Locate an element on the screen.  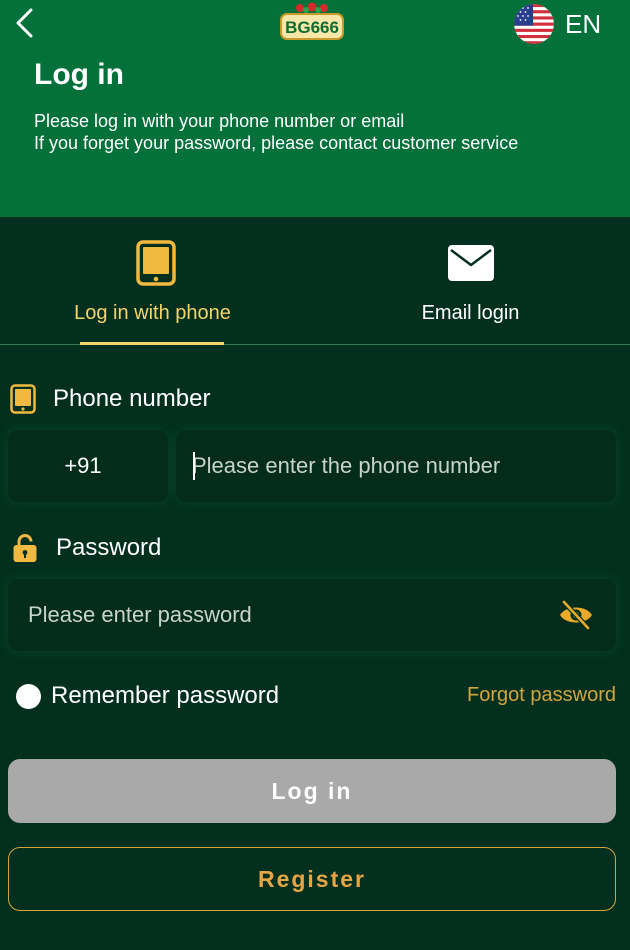
remember-password-checkbox: Remember password is located at coordinates (147, 696).